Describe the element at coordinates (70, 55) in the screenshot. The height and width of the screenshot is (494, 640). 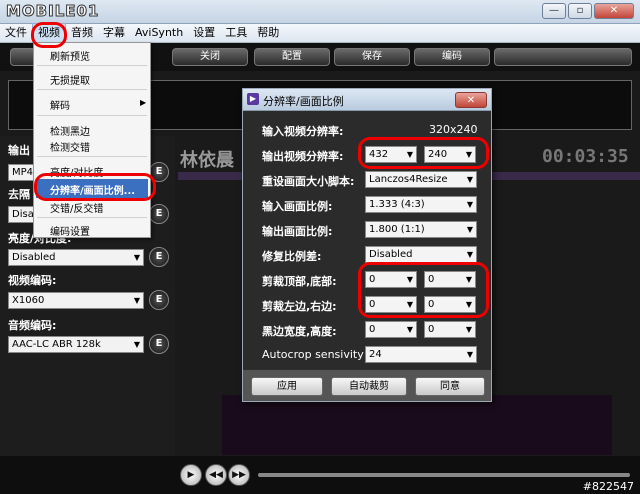
I see `menu-item-refresh-preview: 刷新预览` at that location.